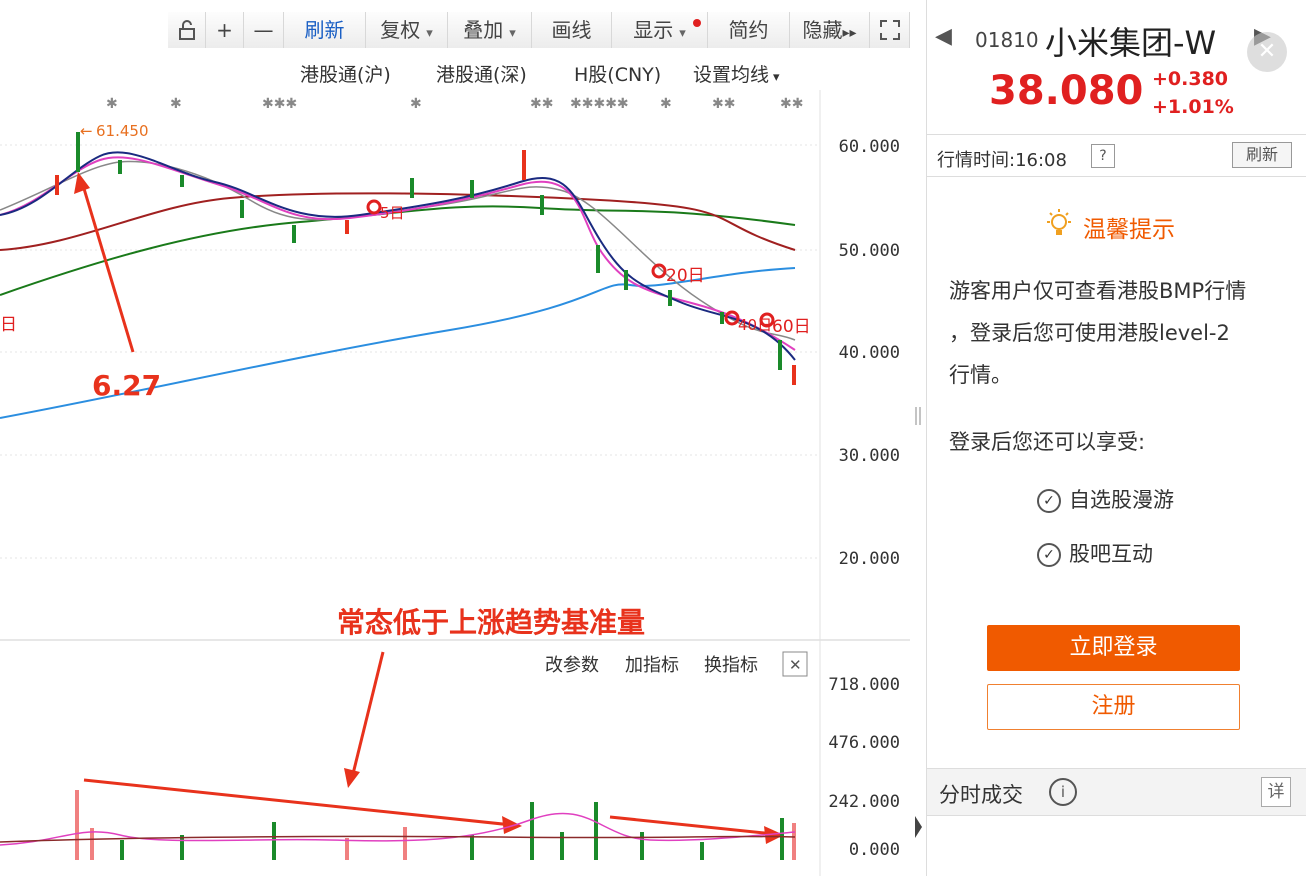 The width and height of the screenshot is (1306, 876). I want to click on event-marker: ✱✱✱, so click(279, 104).